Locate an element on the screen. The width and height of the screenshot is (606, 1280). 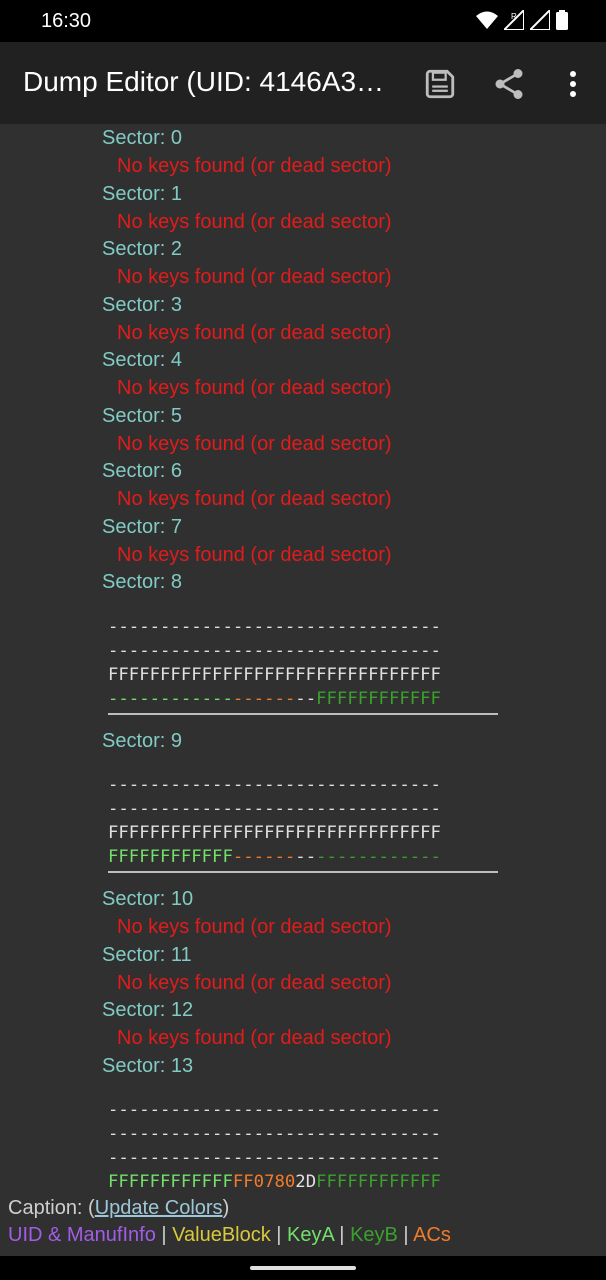
sector-label: Sector: 8 is located at coordinates (142, 582).